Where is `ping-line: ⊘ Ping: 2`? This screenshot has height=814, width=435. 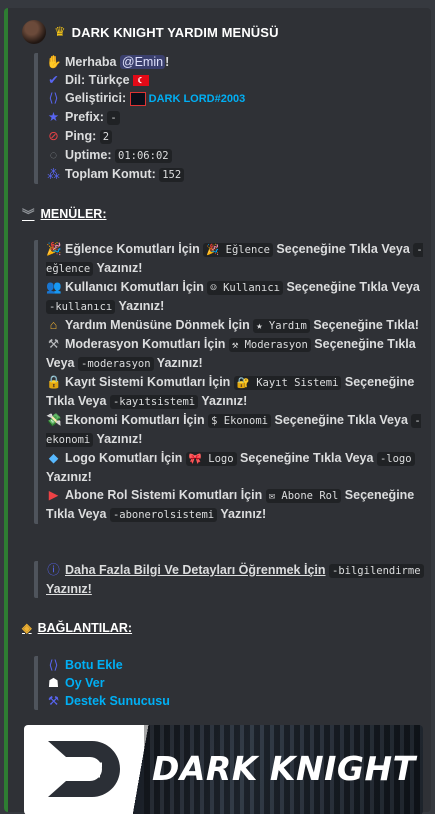 ping-line: ⊘ Ping: 2 is located at coordinates (235, 136).